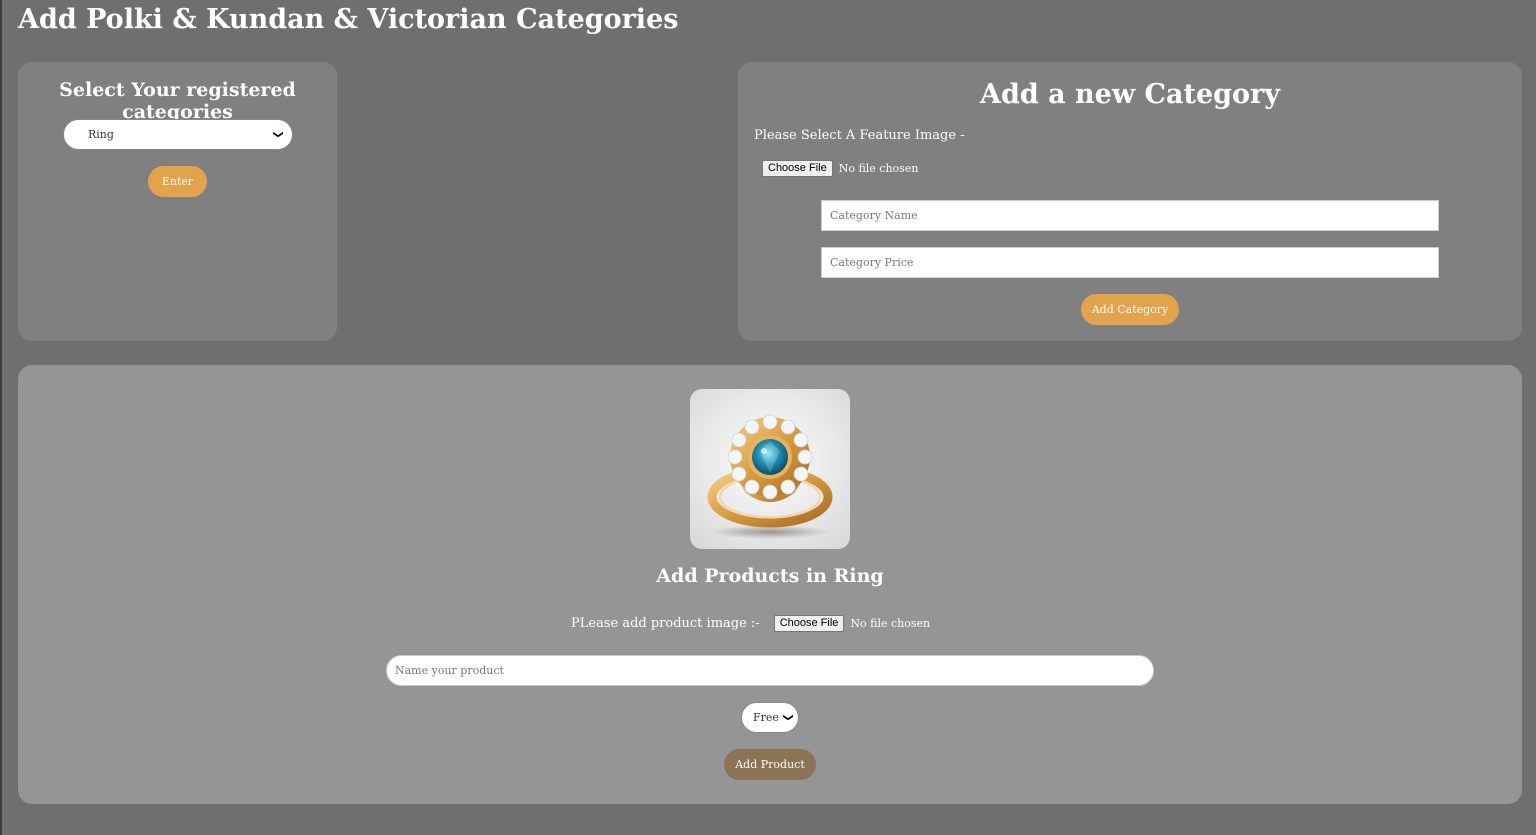 This screenshot has width=1536, height=835. Describe the element at coordinates (770, 469) in the screenshot. I see `ring-image` at that location.